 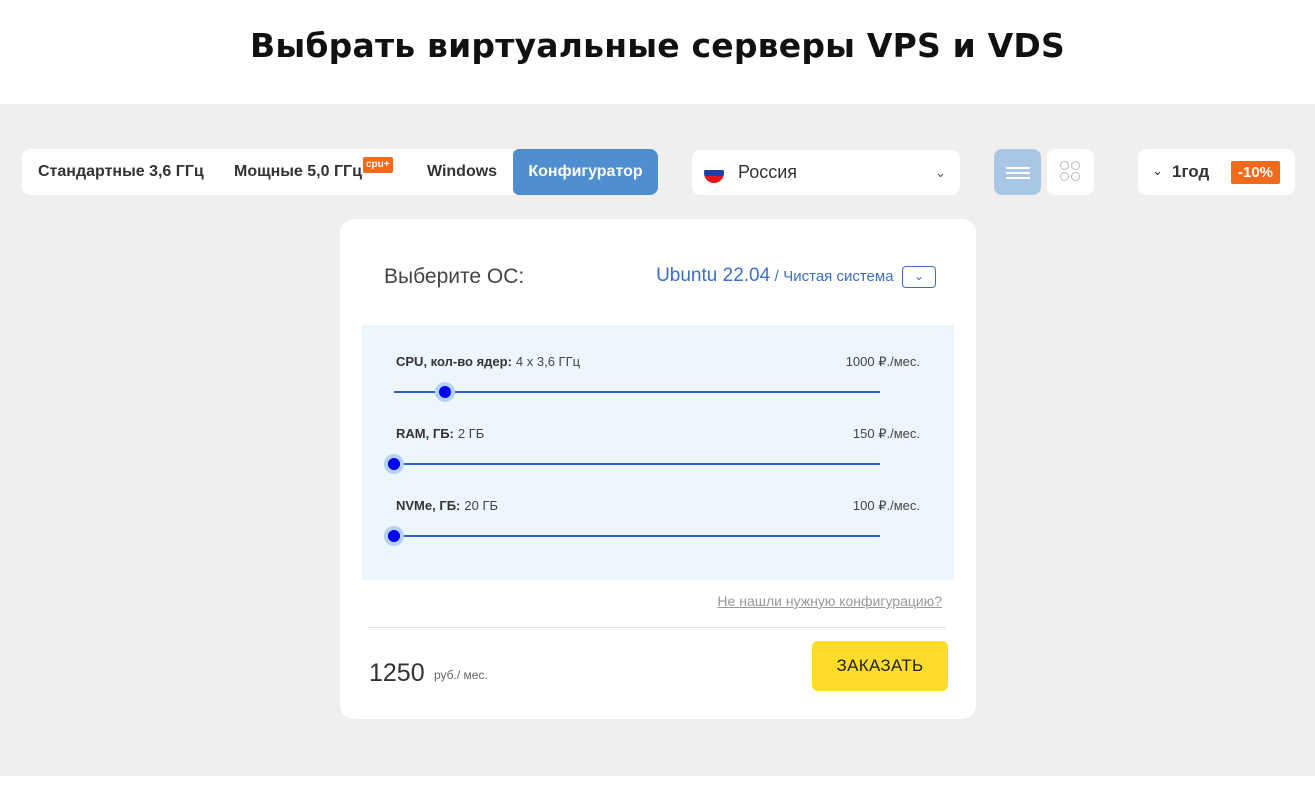 What do you see at coordinates (886, 433) in the screenshot?
I see `ram-price: 150 ₽./мес.` at bounding box center [886, 433].